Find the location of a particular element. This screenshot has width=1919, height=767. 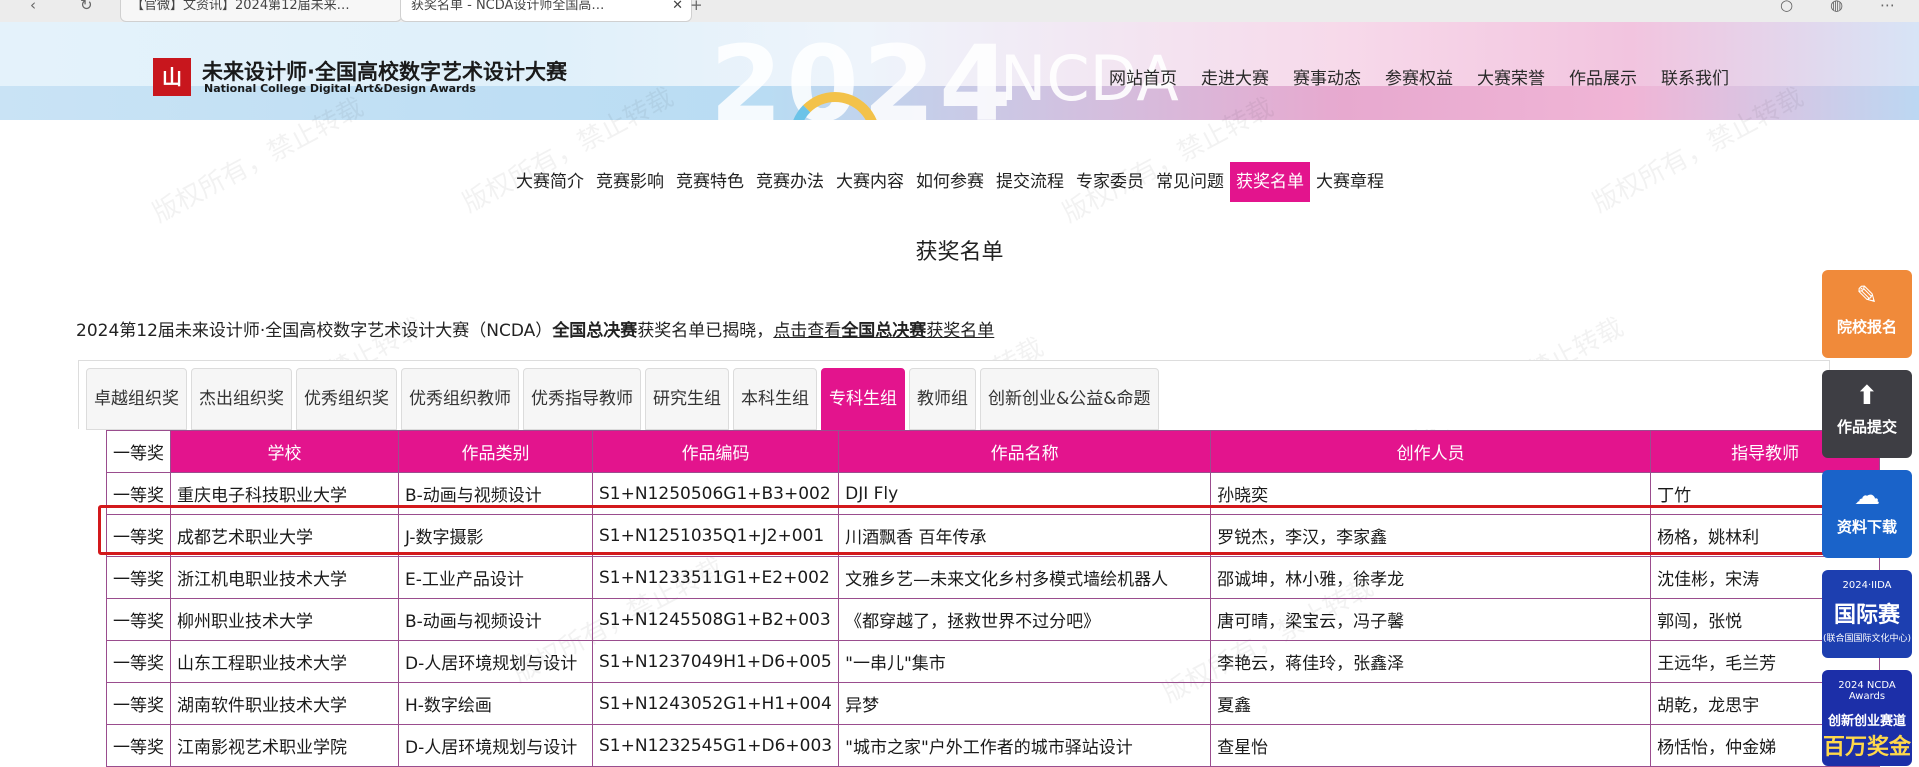

reload-icon: ↻ is located at coordinates (86, 7).